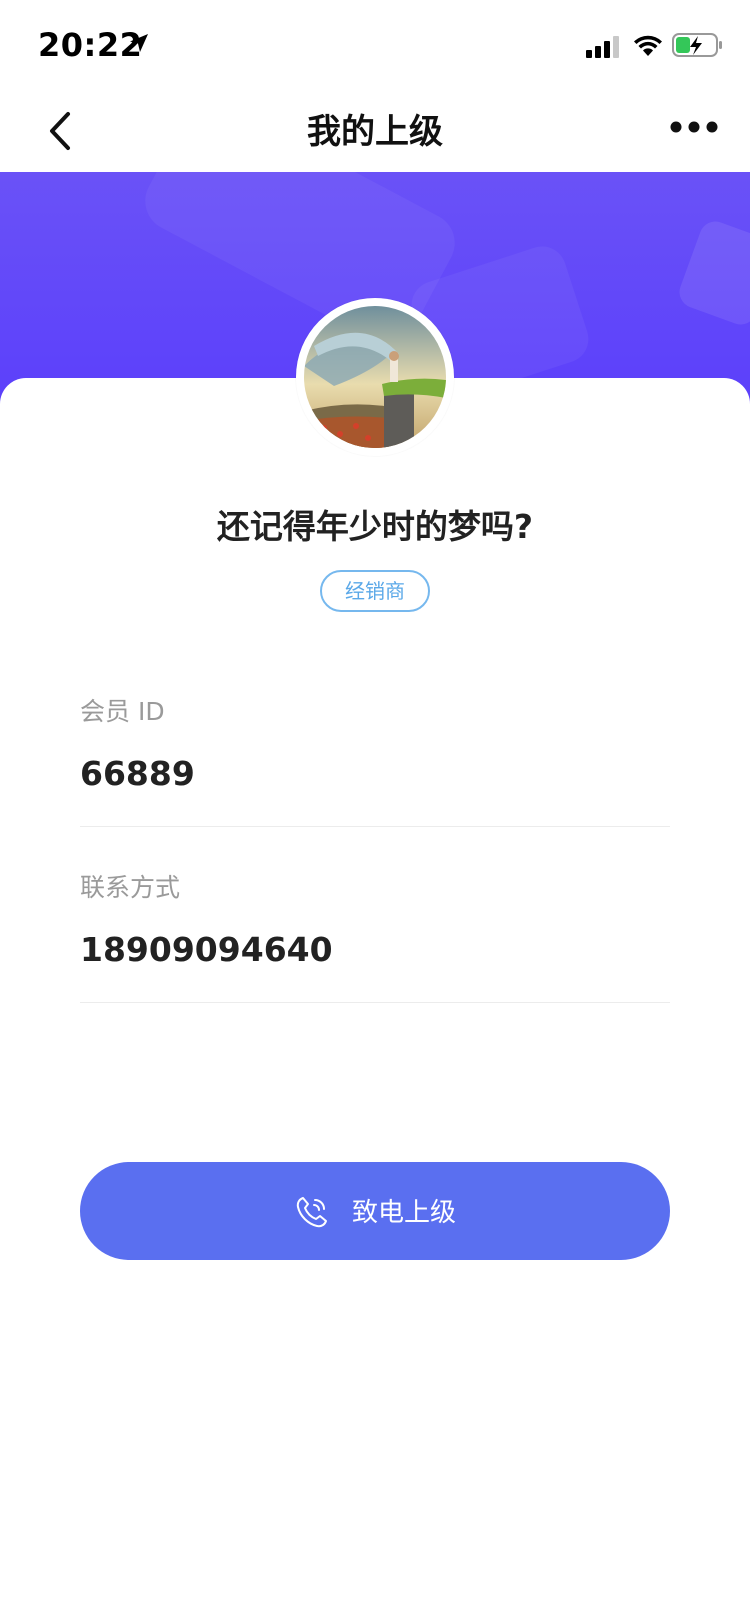  I want to click on navigation-bar: 我的上级, so click(375, 130).